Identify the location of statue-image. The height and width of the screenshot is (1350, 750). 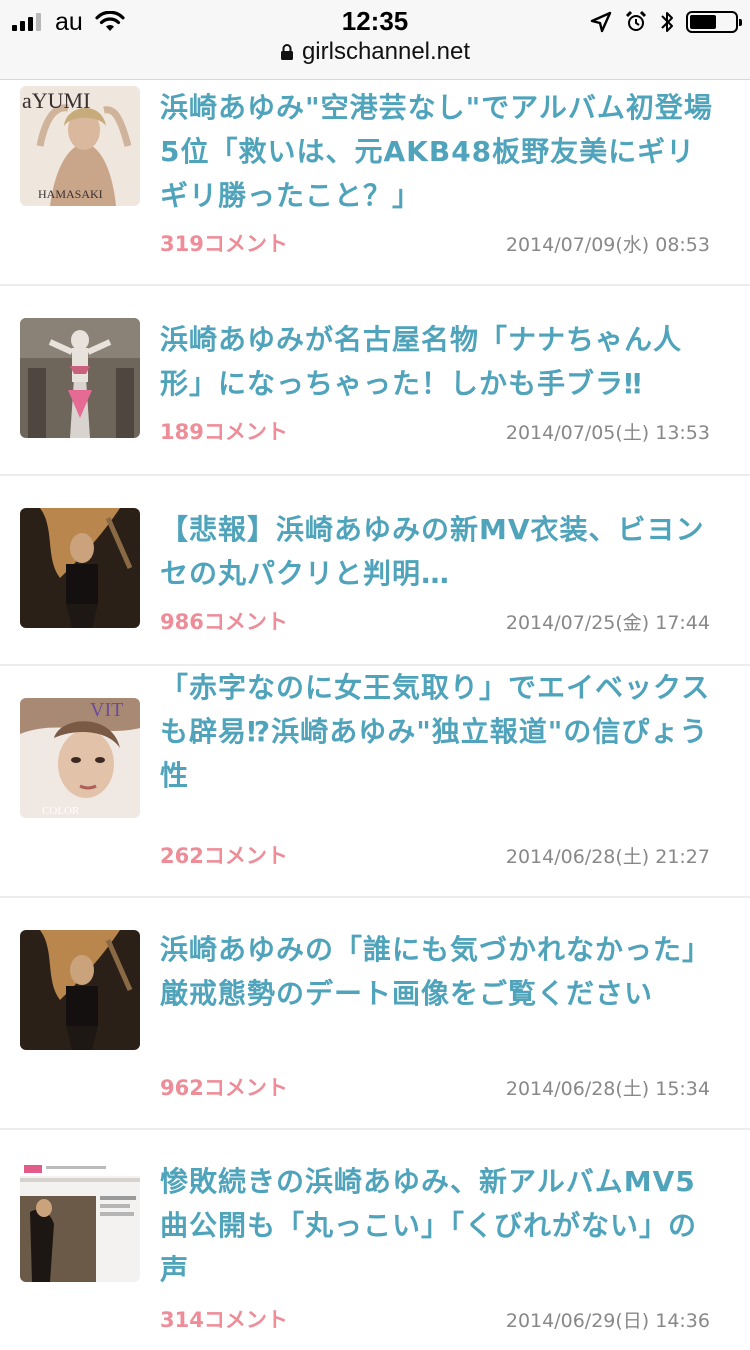
(80, 378).